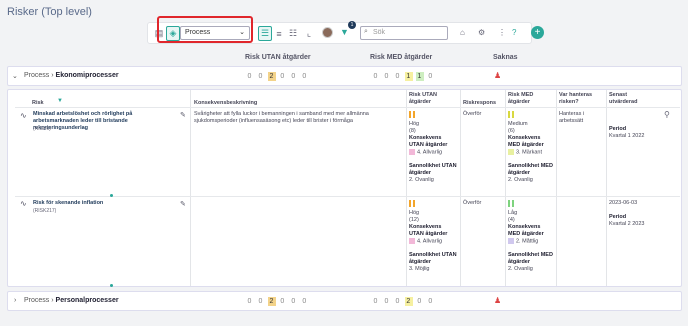 Image resolution: width=688 pixels, height=326 pixels. Describe the element at coordinates (327, 32) in the screenshot. I see `avatar` at that location.